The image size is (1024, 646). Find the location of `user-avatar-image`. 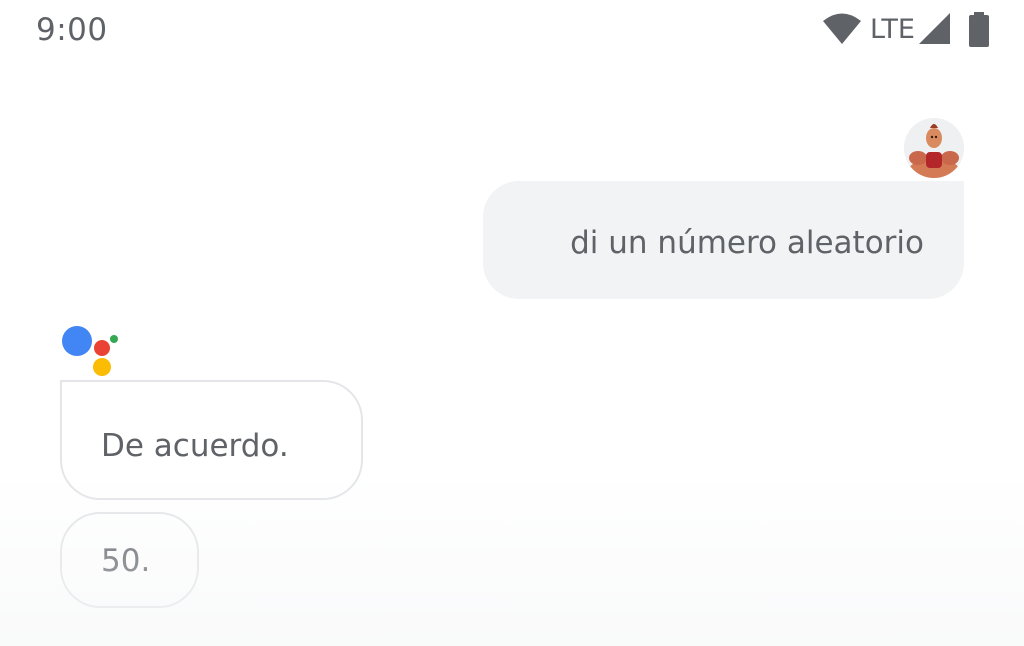

user-avatar-image is located at coordinates (934, 148).